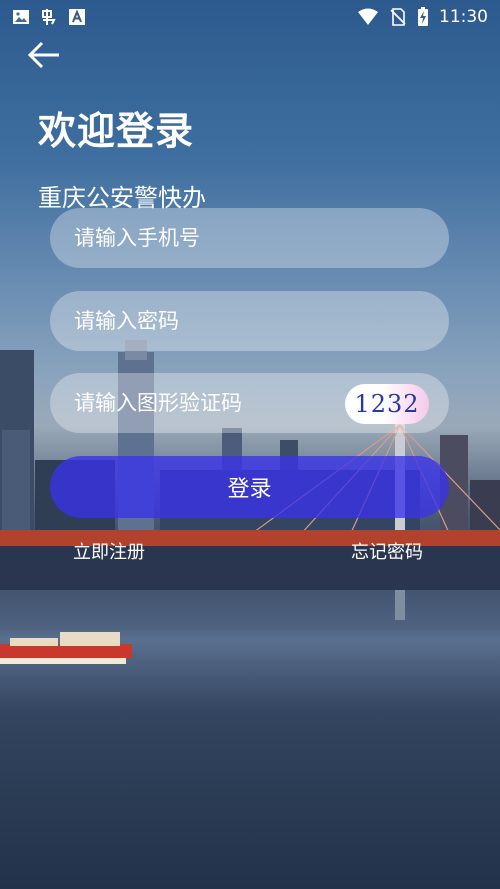  Describe the element at coordinates (398, 17) in the screenshot. I see `no-sim-icon` at that location.